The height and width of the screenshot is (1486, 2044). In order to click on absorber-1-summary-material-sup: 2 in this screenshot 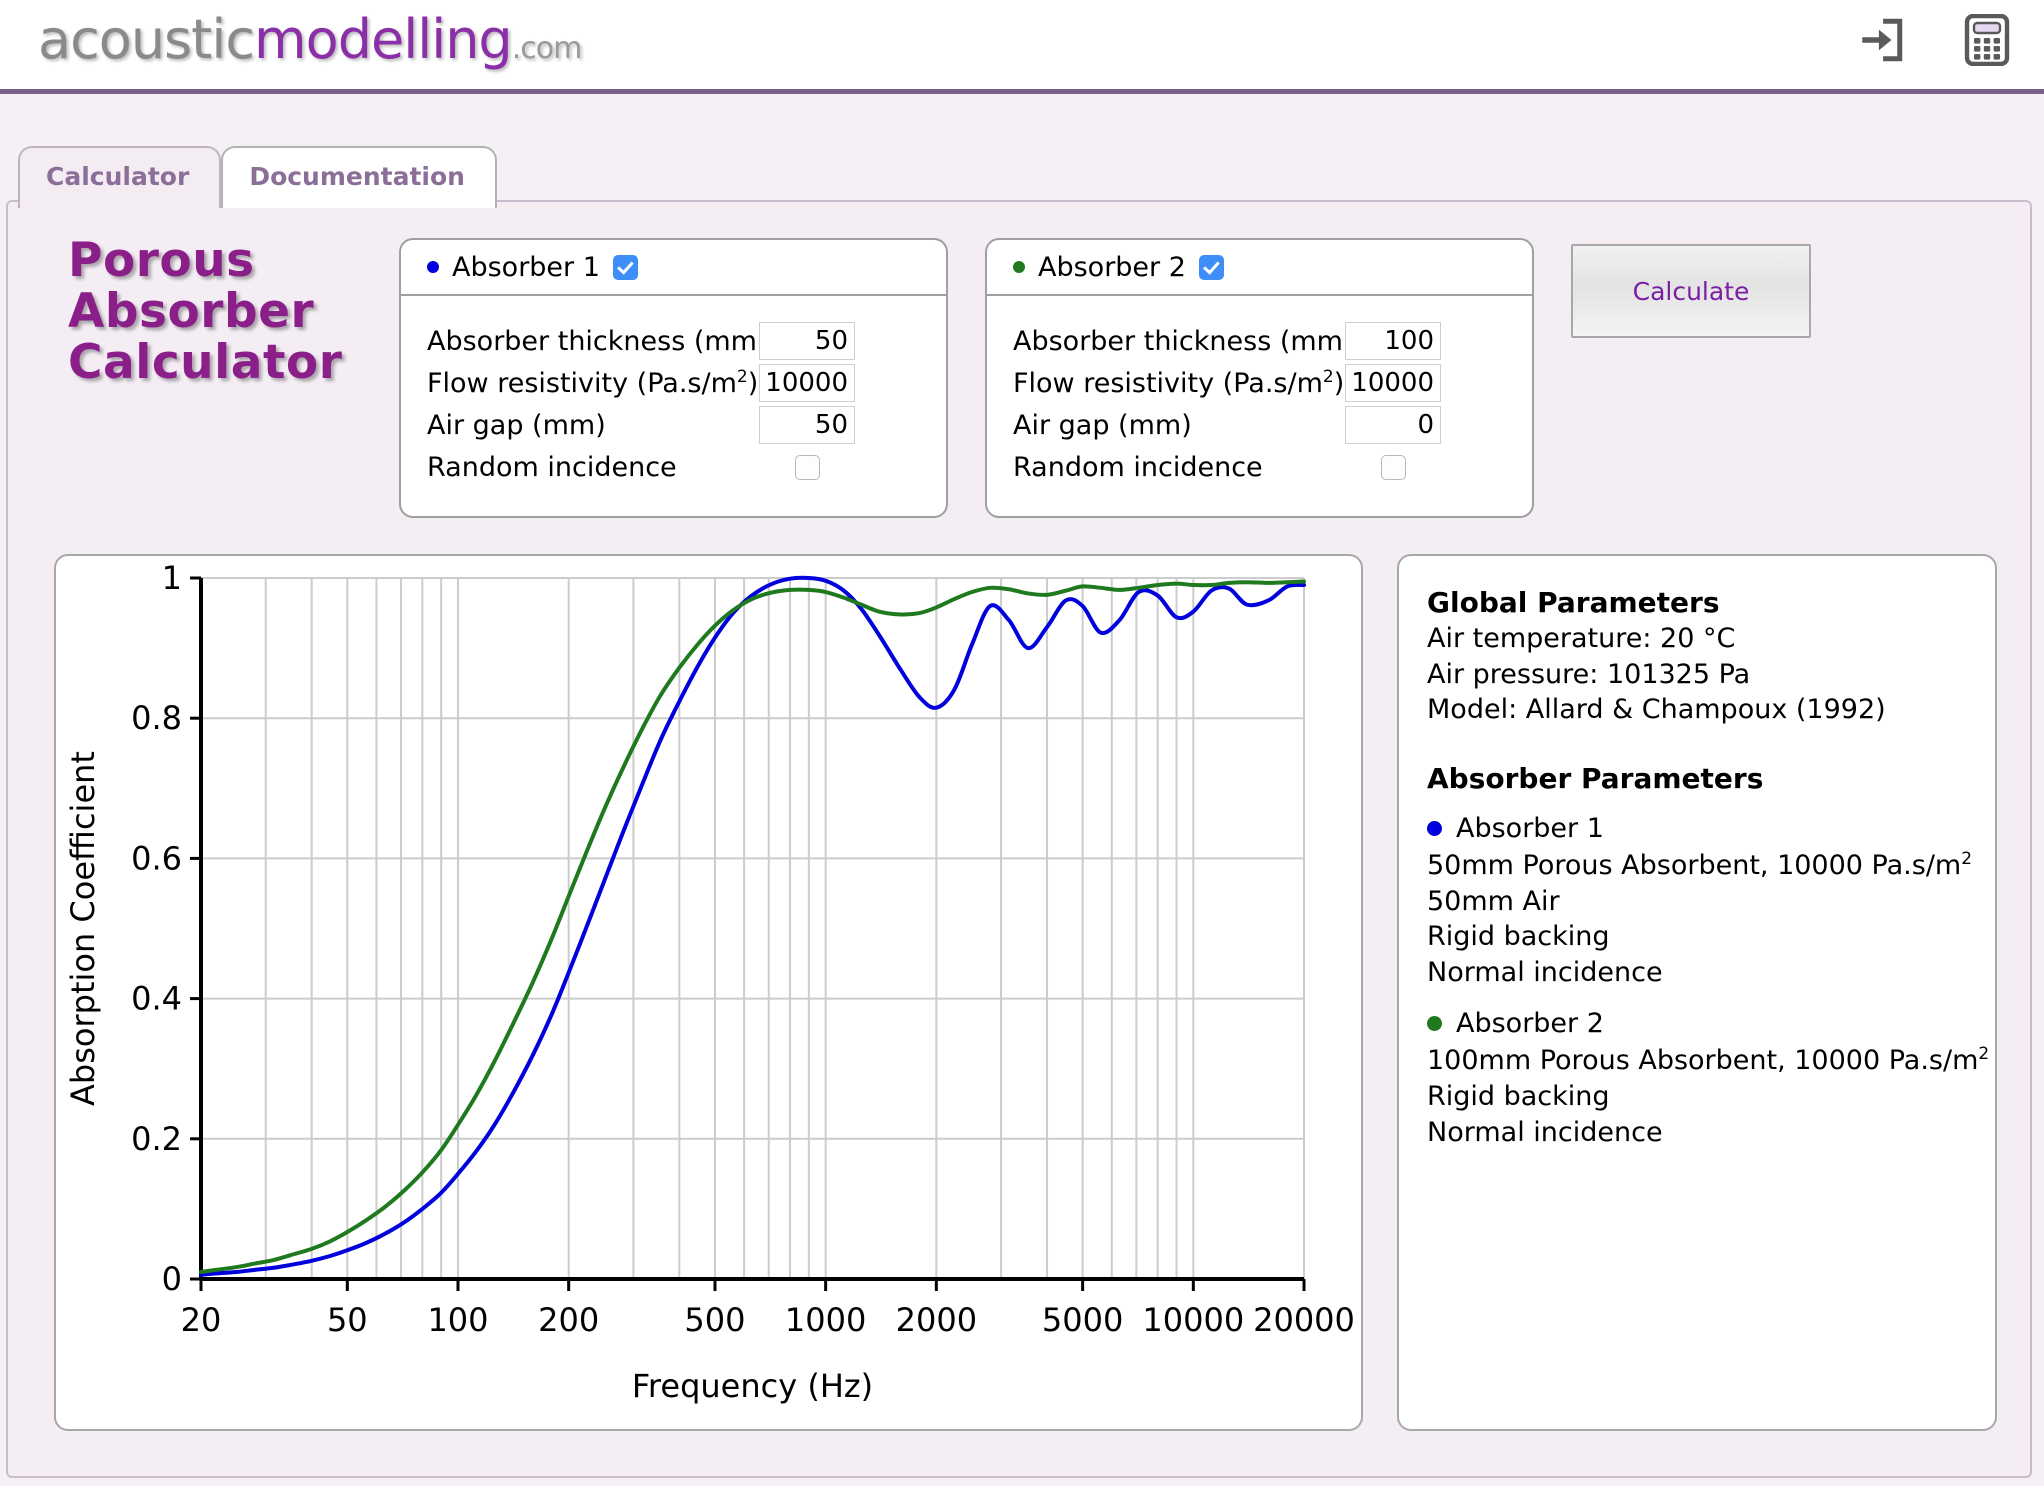, I will do `click(1967, 858)`.